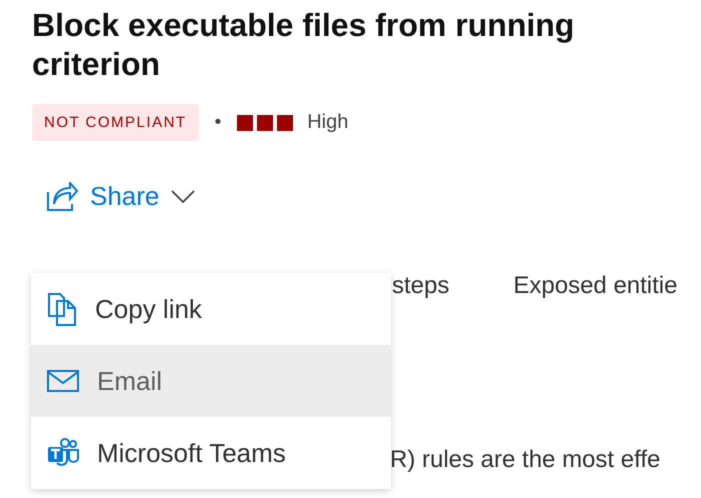  I want to click on chevron-down-icon, so click(183, 197).